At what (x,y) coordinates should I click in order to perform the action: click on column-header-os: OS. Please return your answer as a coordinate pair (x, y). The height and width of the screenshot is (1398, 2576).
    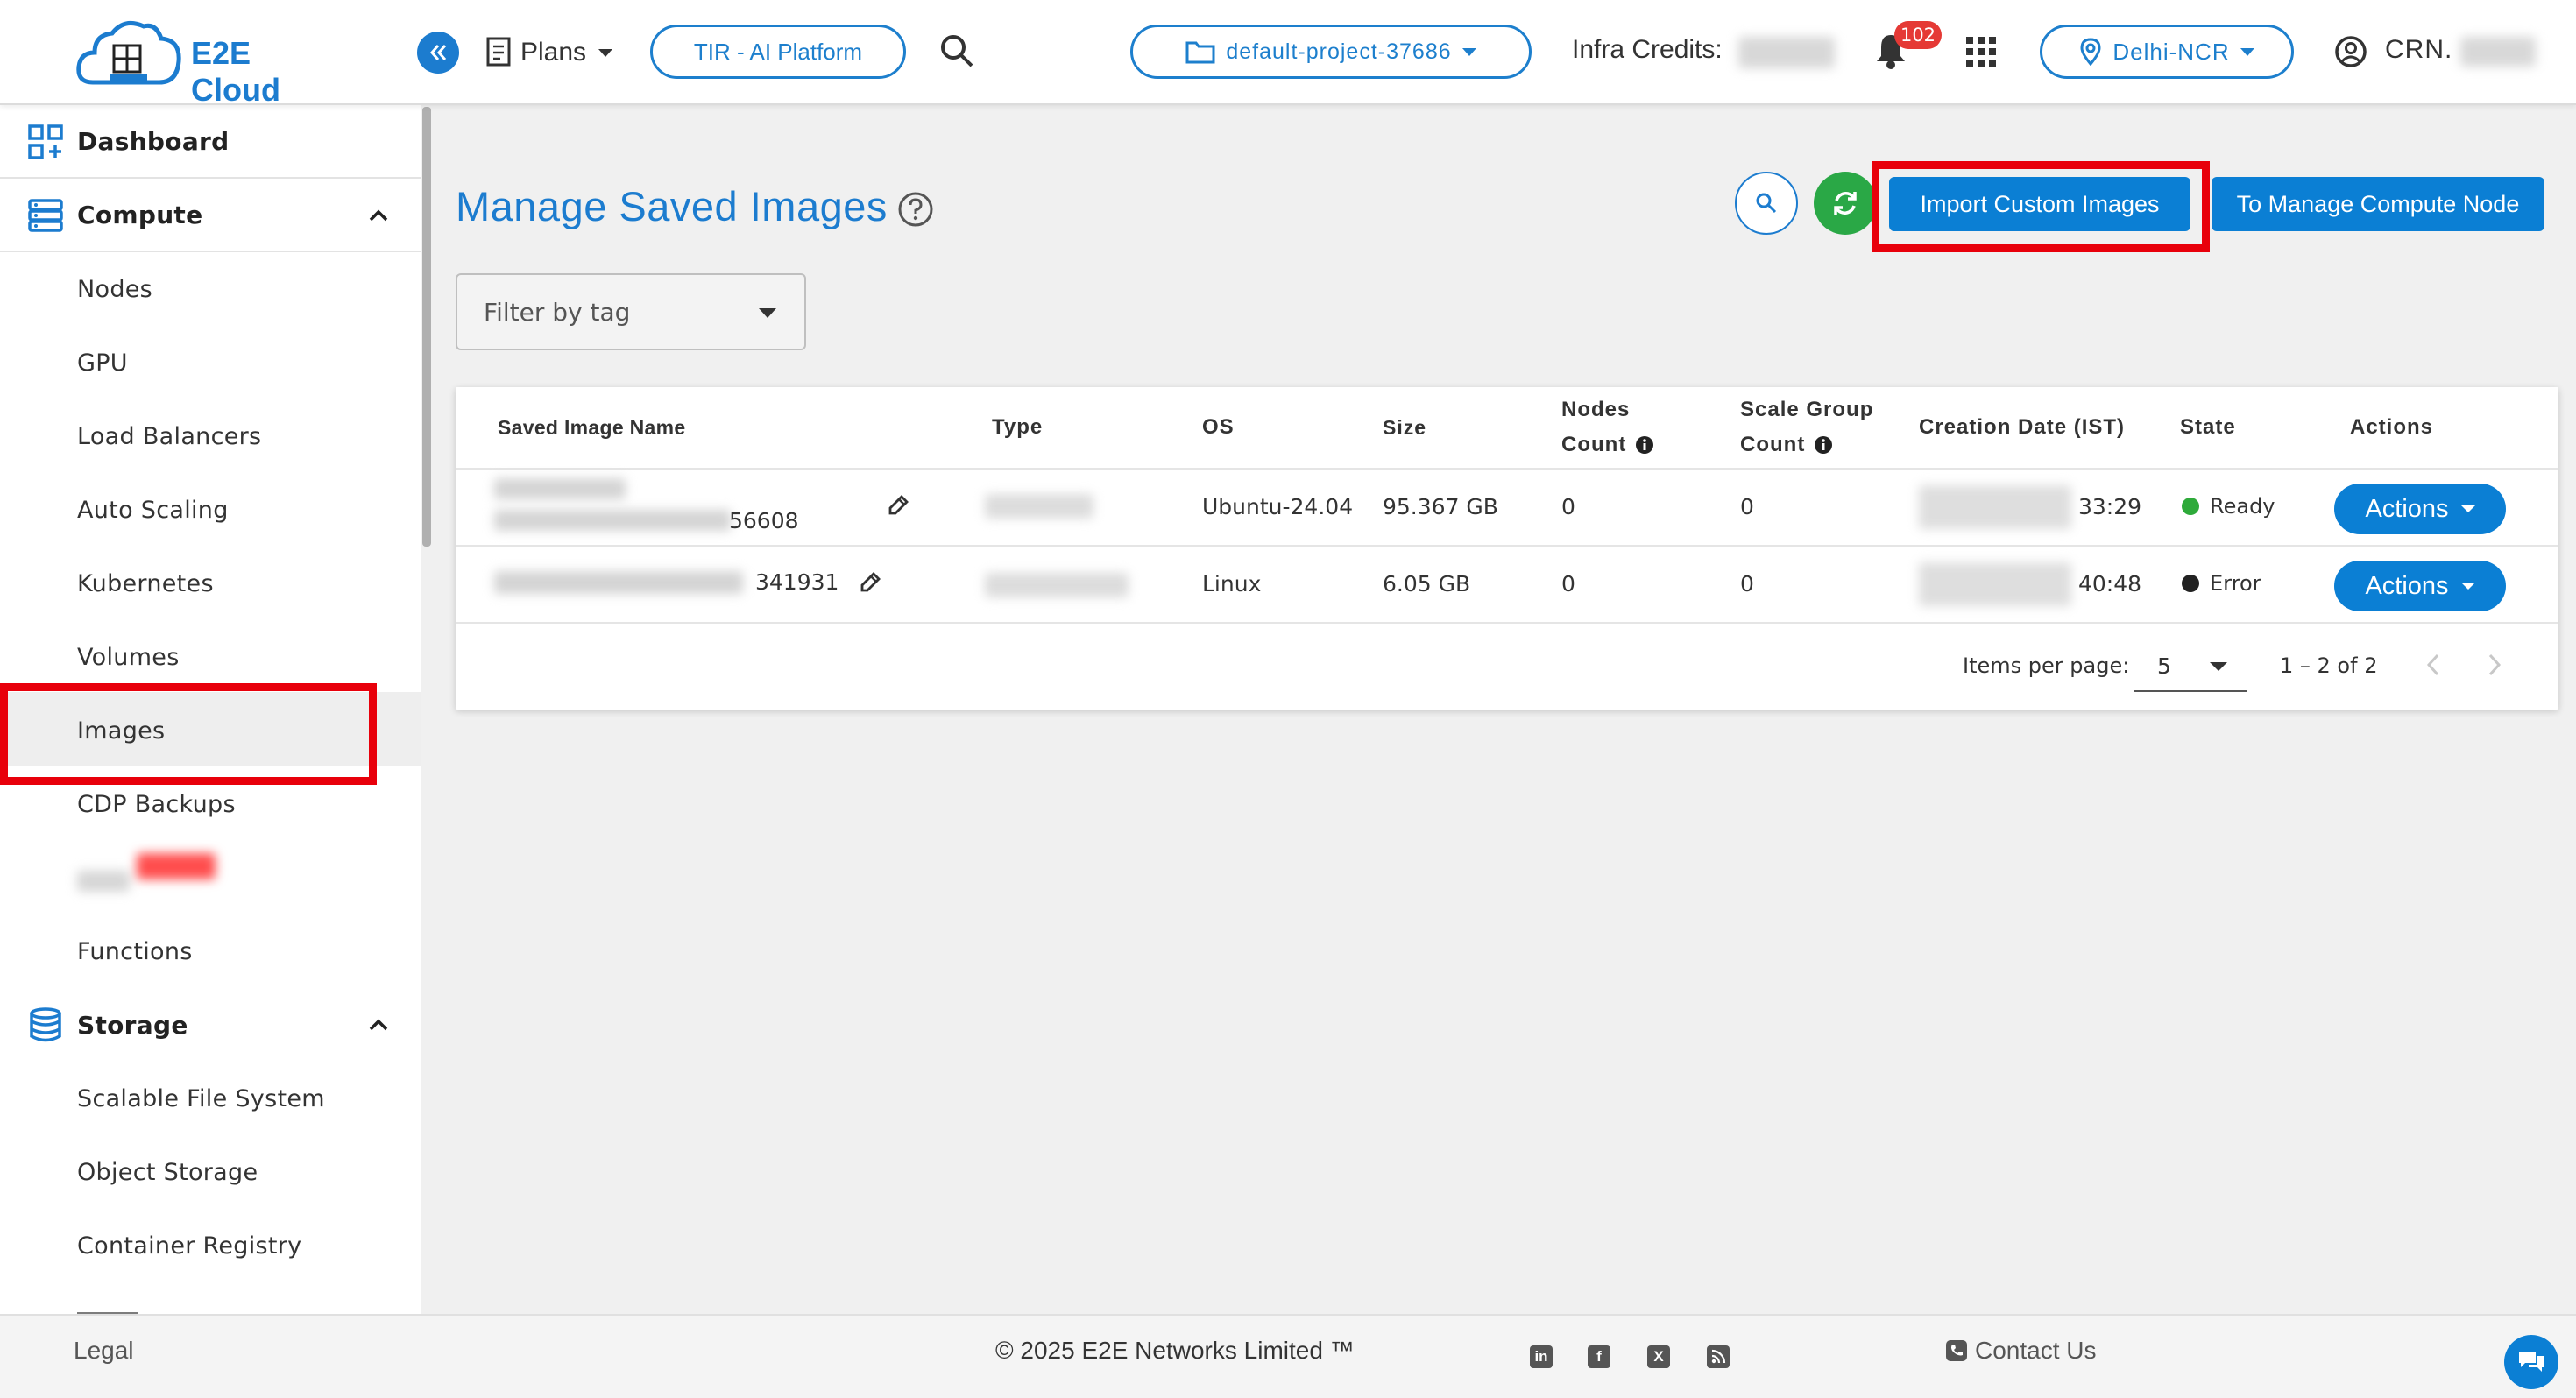
    Looking at the image, I should click on (1218, 427).